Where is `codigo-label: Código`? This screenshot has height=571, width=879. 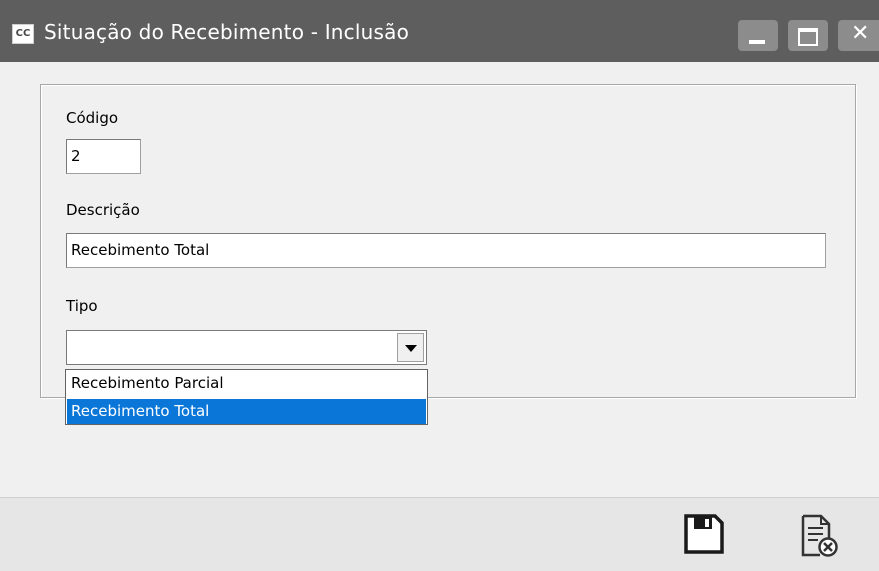
codigo-label: Código is located at coordinates (92, 118).